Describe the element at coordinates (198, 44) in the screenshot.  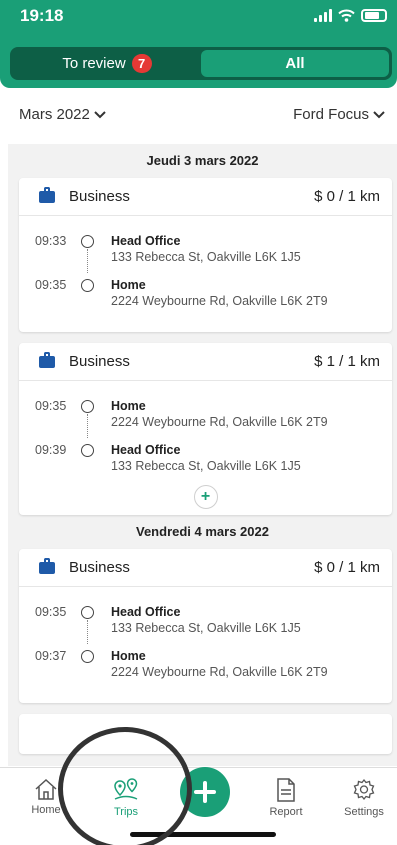
I see `app-header: 19:18 To review 7 All` at that location.